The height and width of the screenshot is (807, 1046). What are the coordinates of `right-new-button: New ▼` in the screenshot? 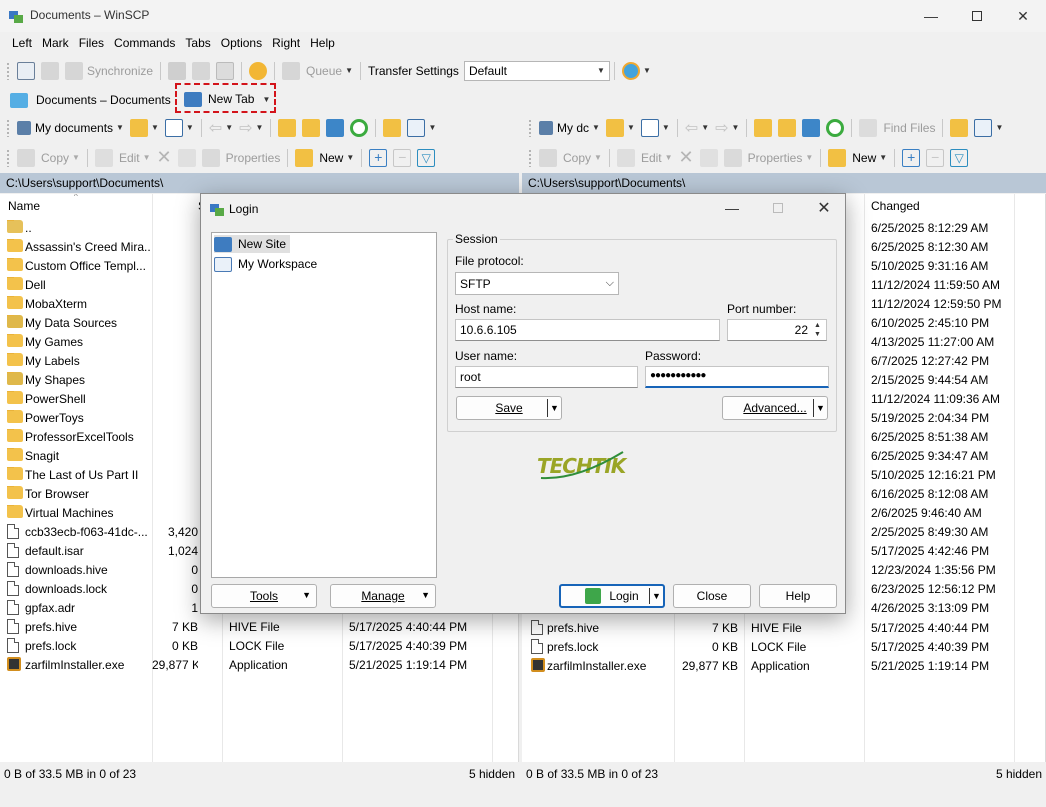 It's located at (857, 158).